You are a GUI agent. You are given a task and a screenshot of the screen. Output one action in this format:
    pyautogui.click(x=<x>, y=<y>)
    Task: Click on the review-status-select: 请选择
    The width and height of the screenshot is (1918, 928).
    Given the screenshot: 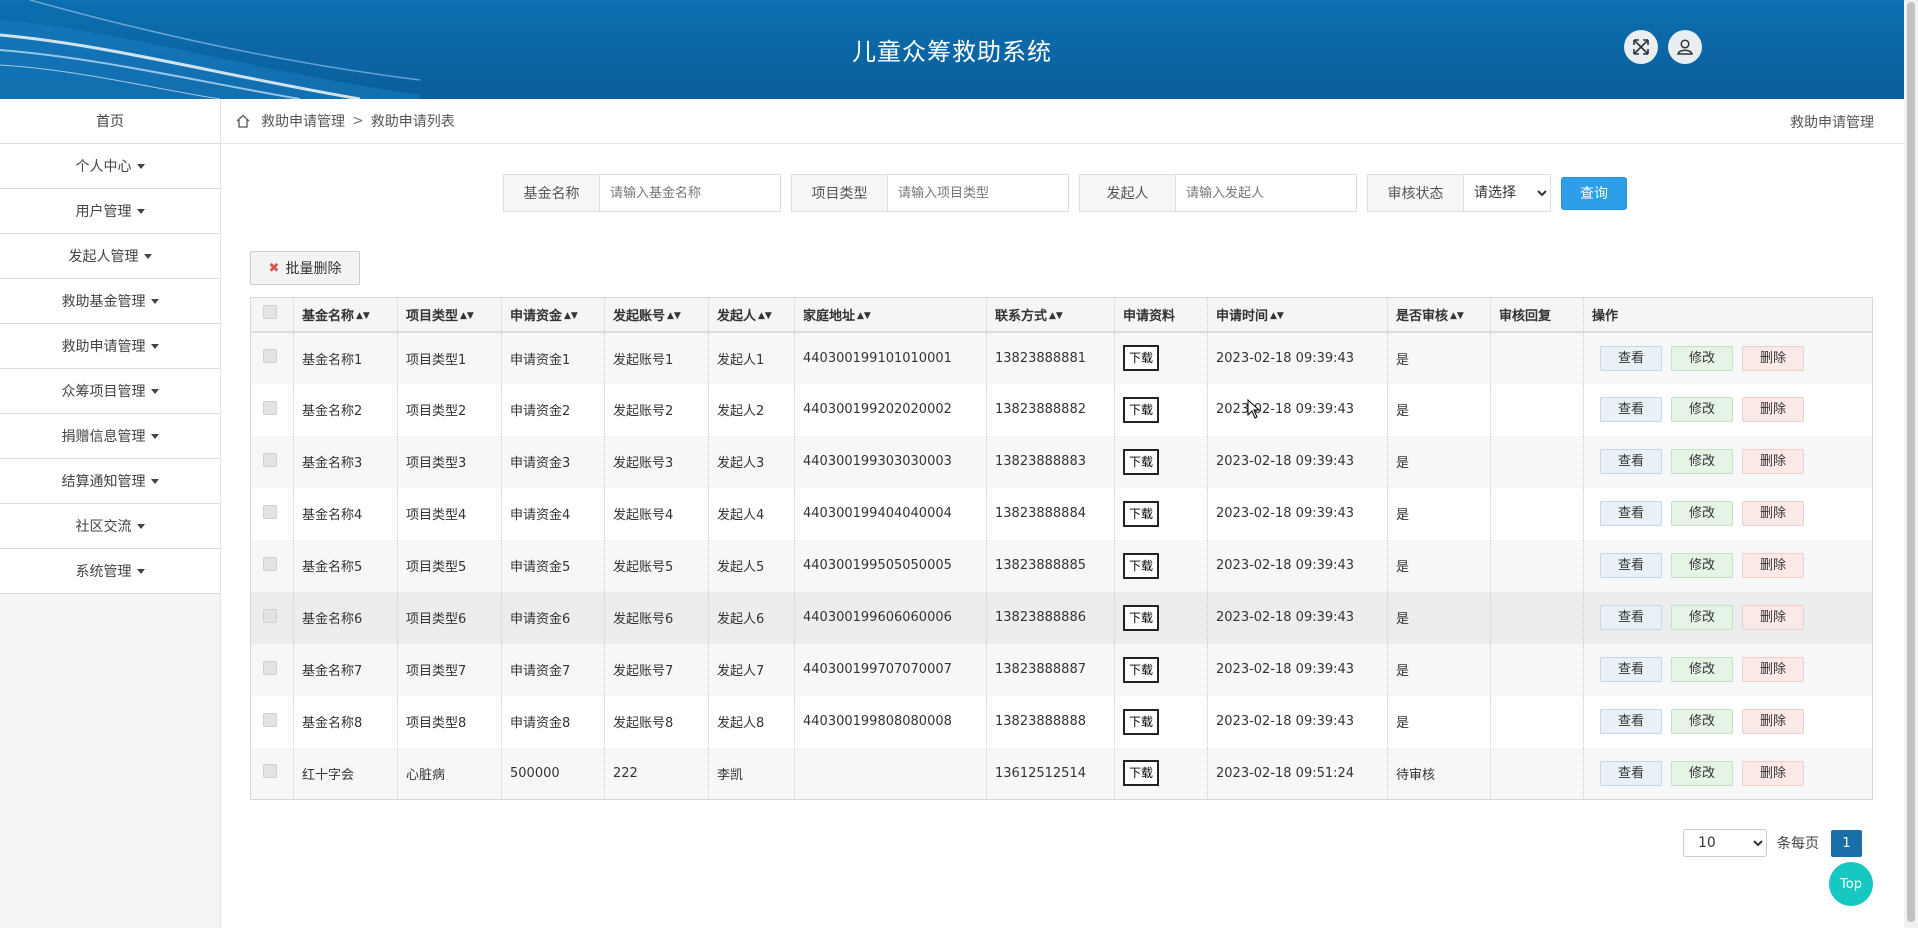 What is the action you would take?
    pyautogui.click(x=1507, y=193)
    